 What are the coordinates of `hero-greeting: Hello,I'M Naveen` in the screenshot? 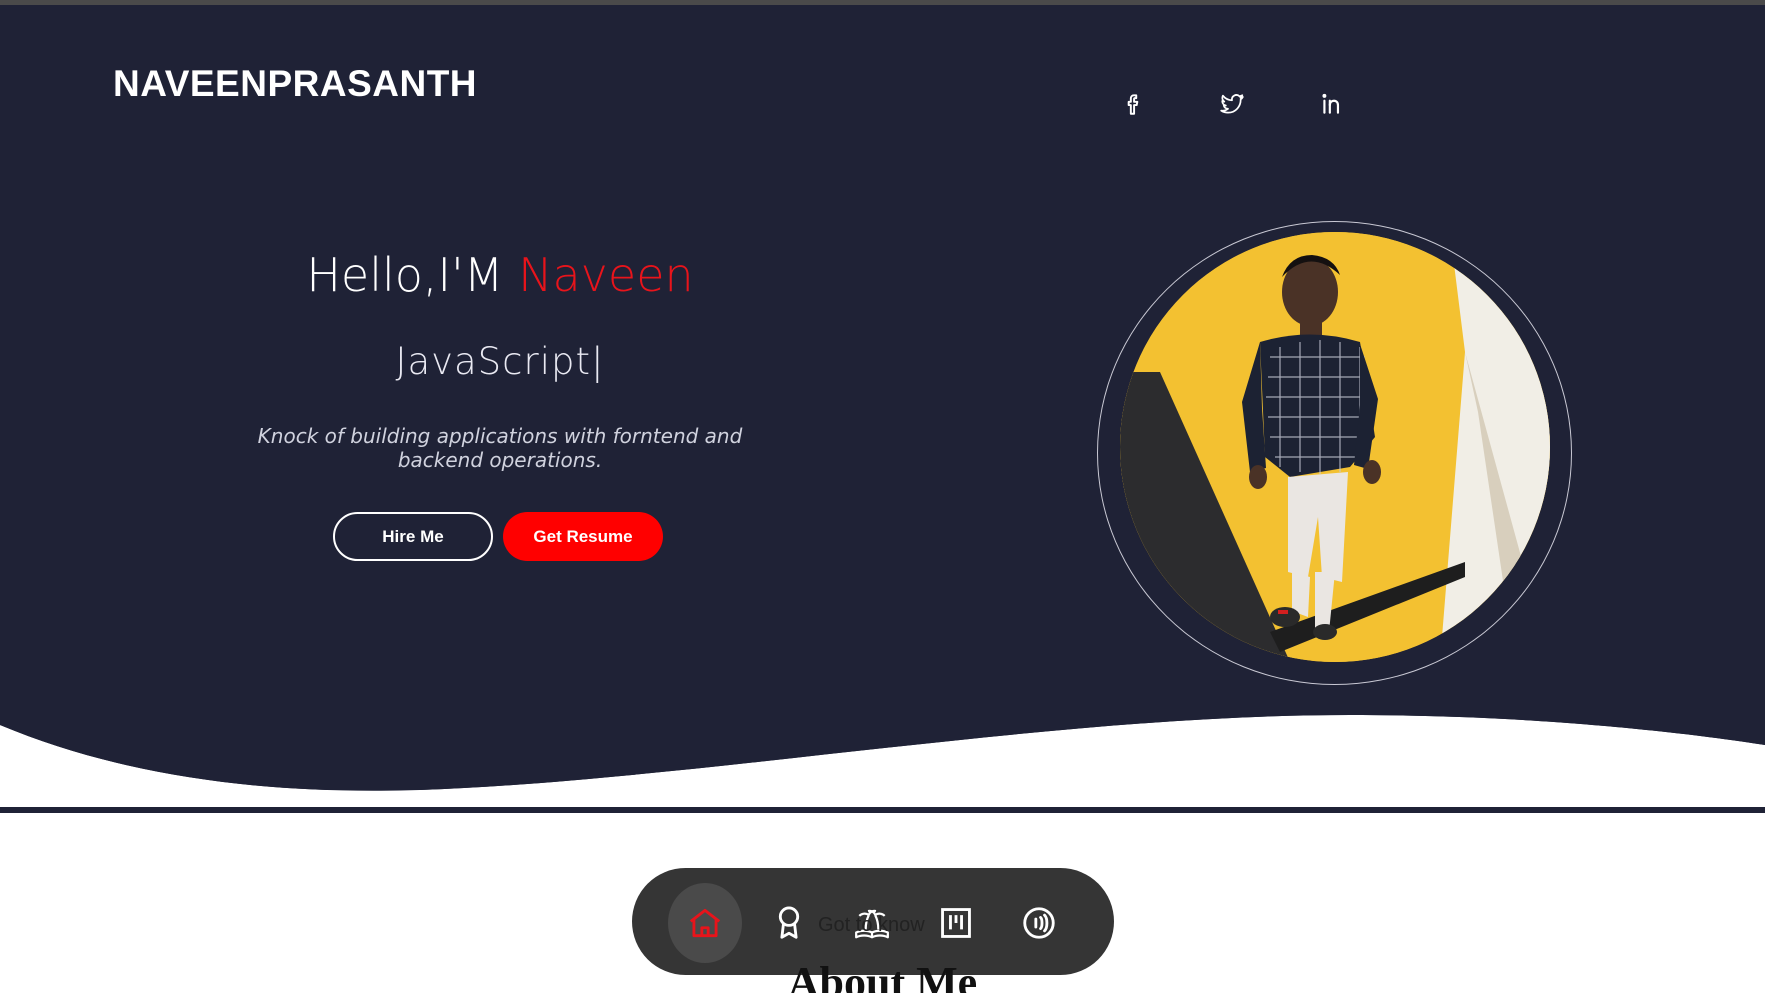 It's located at (500, 275).